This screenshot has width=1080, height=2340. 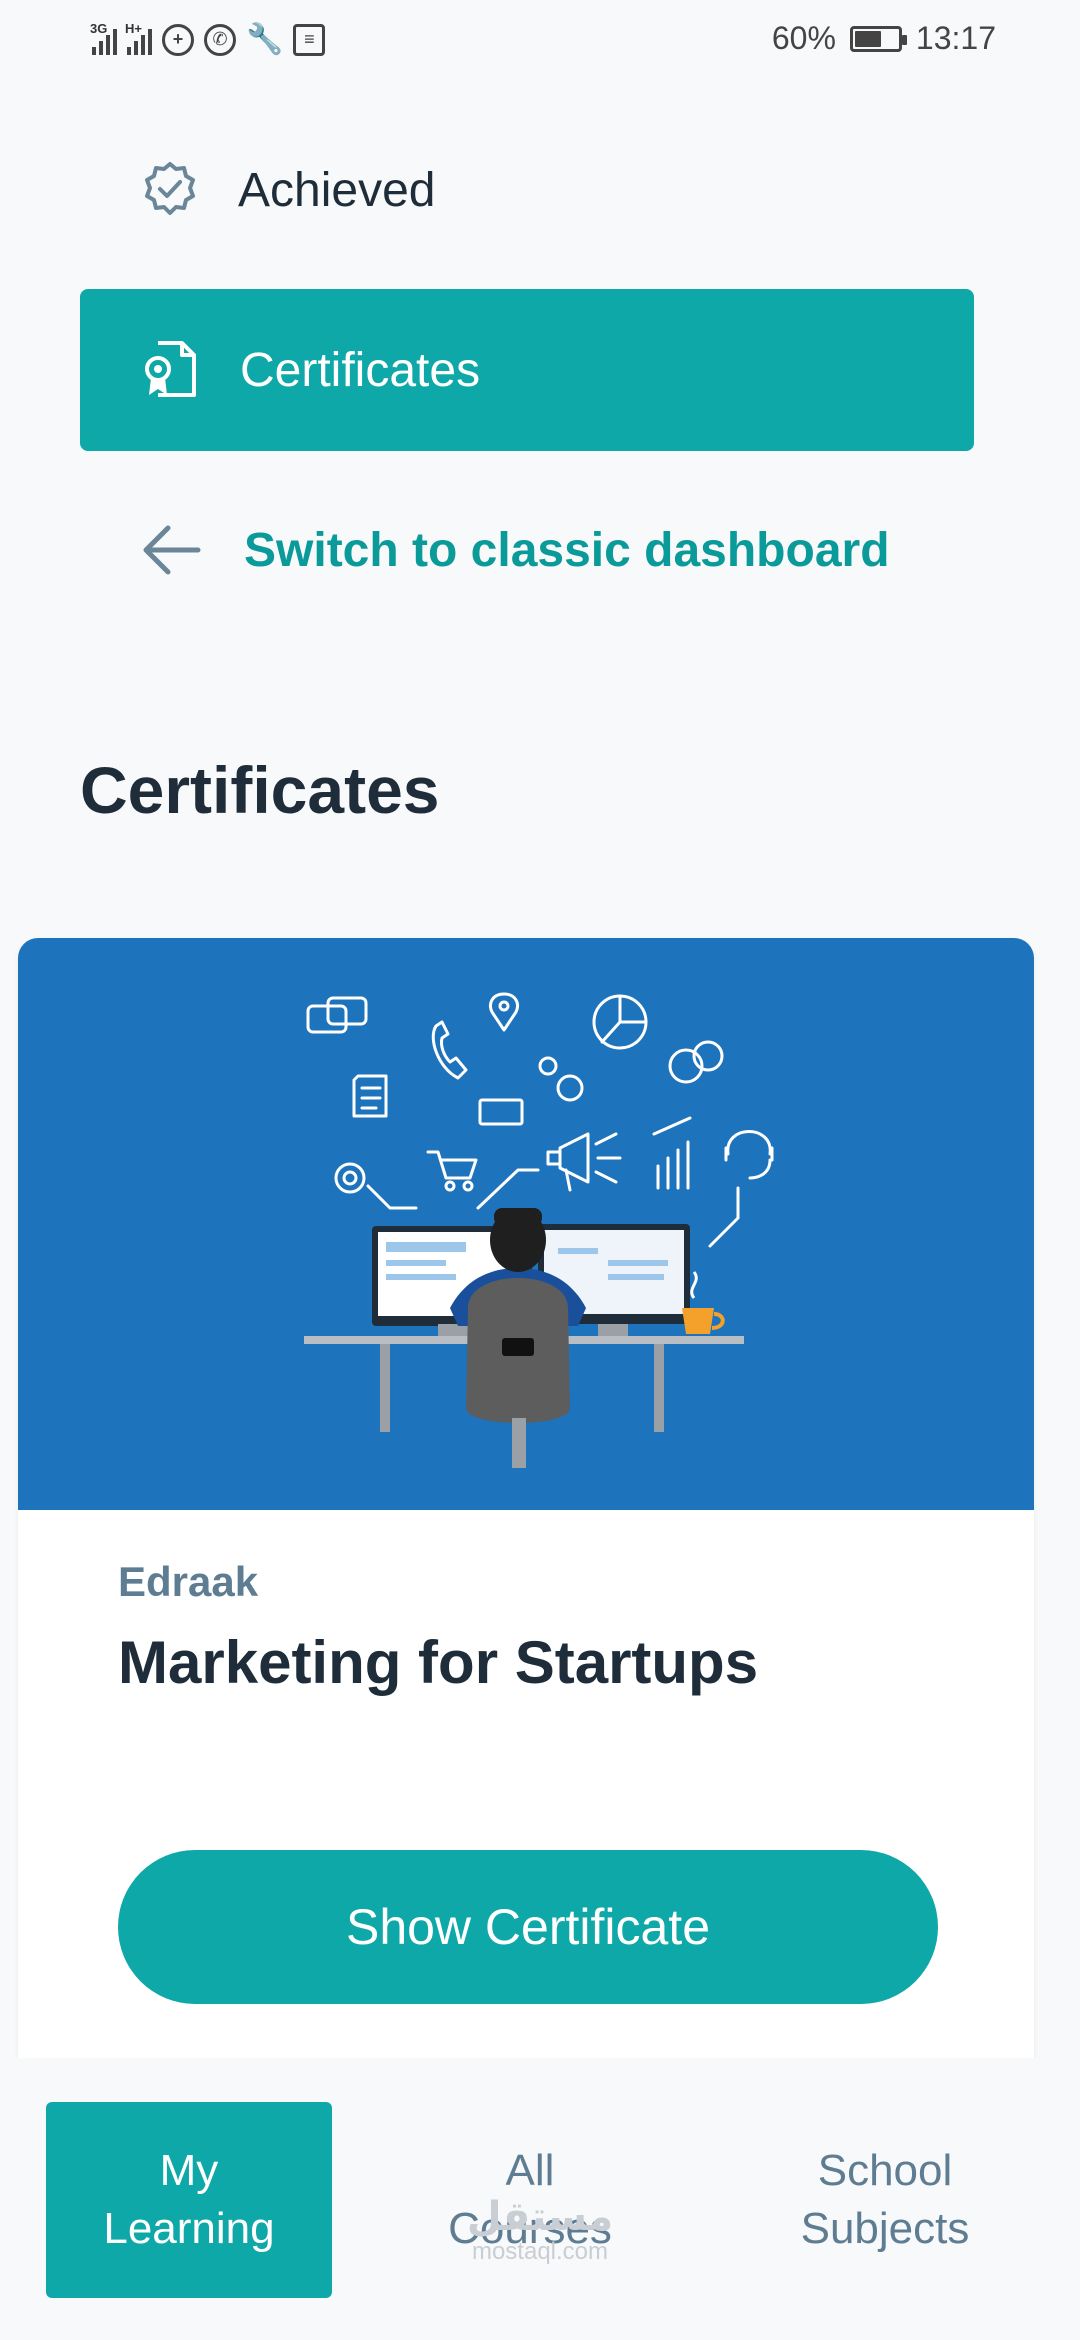 What do you see at coordinates (868, 38) in the screenshot?
I see `battery-level` at bounding box center [868, 38].